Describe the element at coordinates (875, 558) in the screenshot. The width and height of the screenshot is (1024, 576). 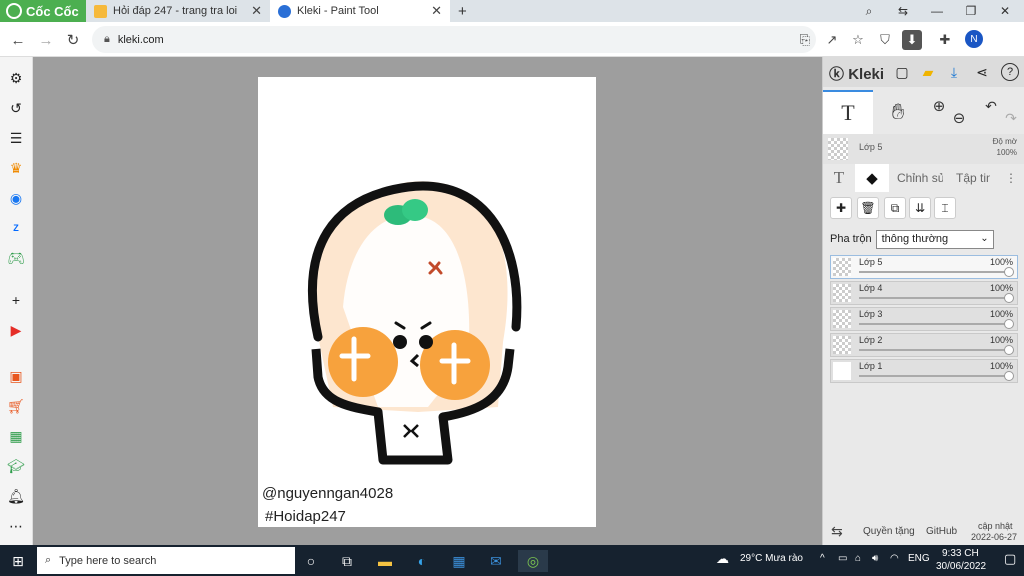
I see `volume-icon: 🔊︎` at that location.